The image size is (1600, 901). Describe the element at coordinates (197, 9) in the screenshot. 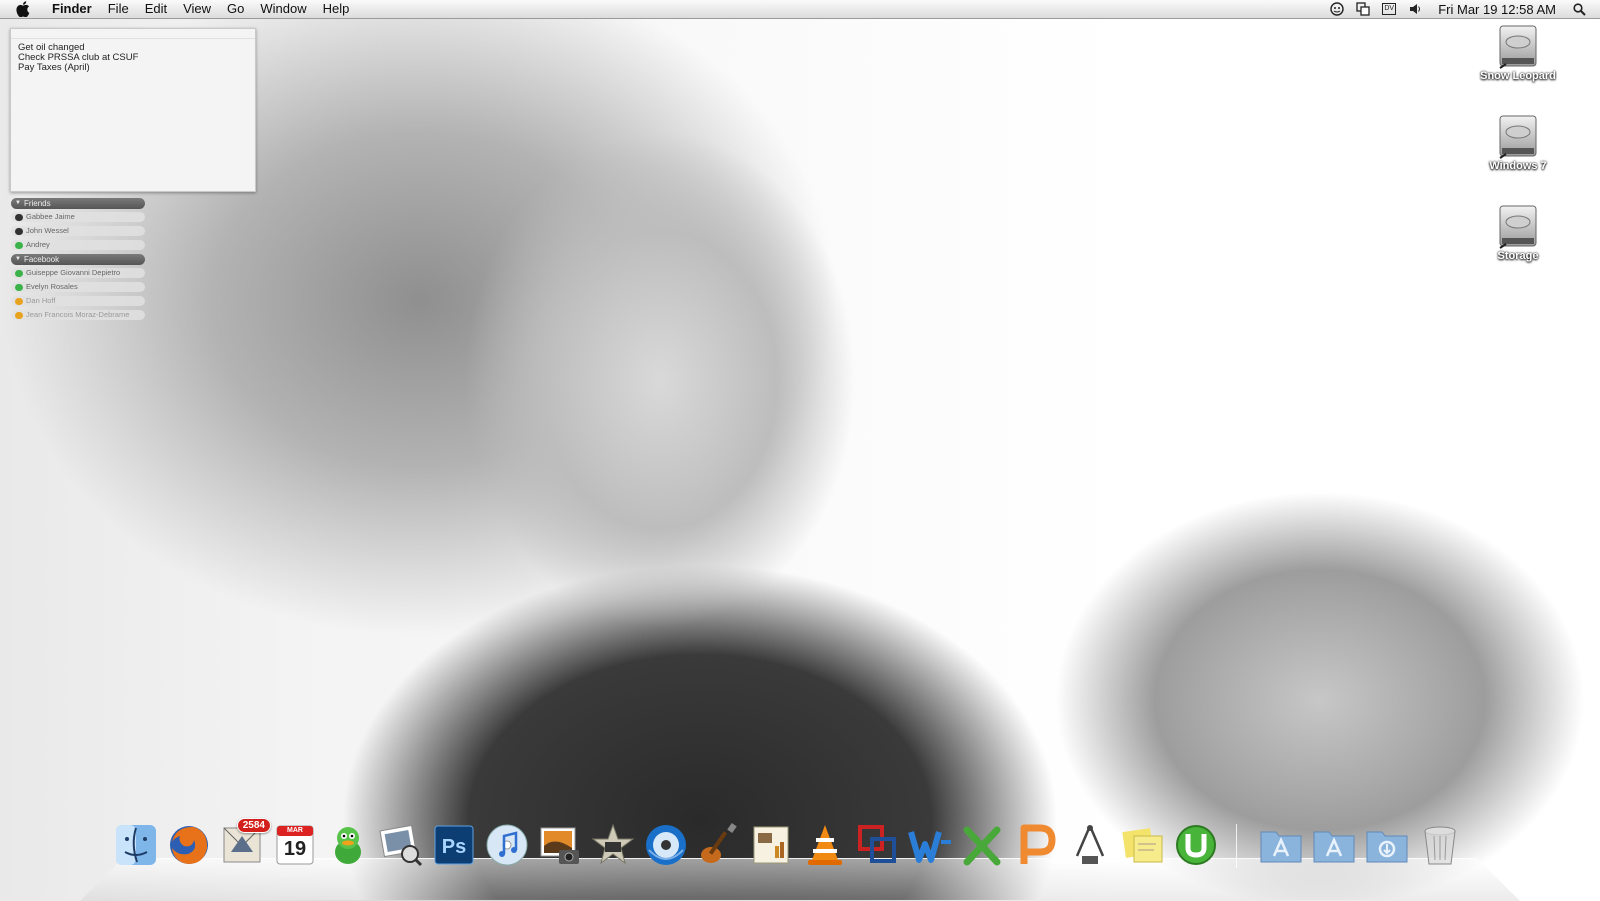

I see `menu-view: View` at that location.